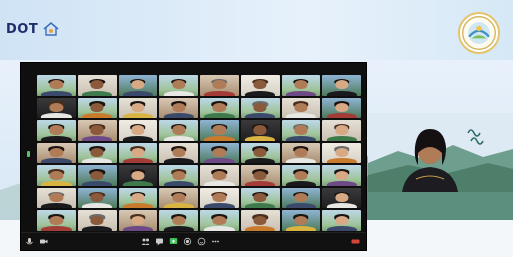 This screenshot has width=513, height=257. What do you see at coordinates (29, 241) in the screenshot?
I see `mic-icon` at bounding box center [29, 241].